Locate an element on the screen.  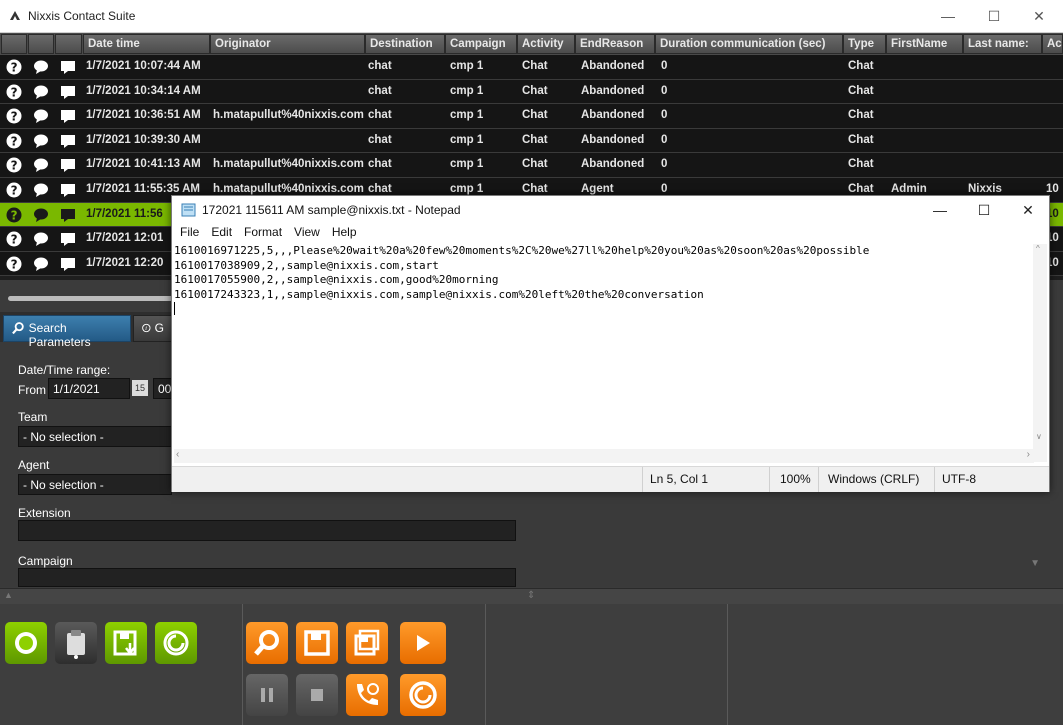
notepad-close-button: ✕ is located at coordinates (1028, 210).